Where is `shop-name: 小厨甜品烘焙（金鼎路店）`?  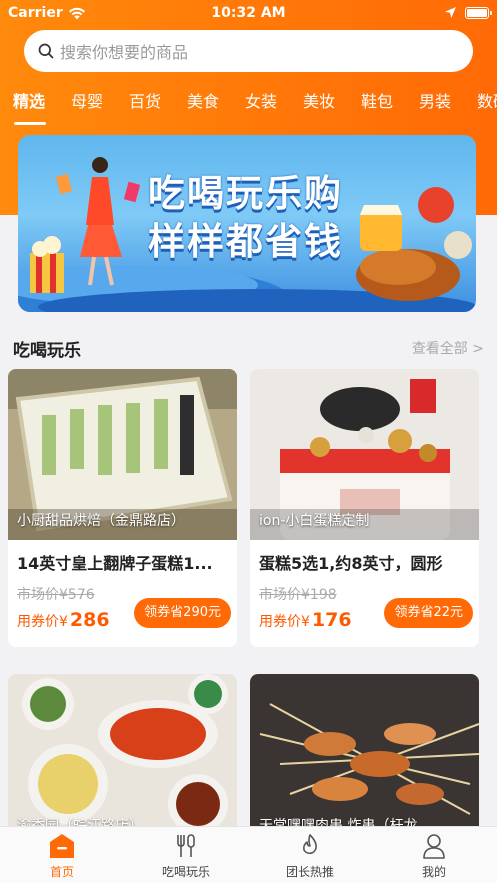
shop-name: 小厨甜品烘焙（金鼎路店） is located at coordinates (101, 521).